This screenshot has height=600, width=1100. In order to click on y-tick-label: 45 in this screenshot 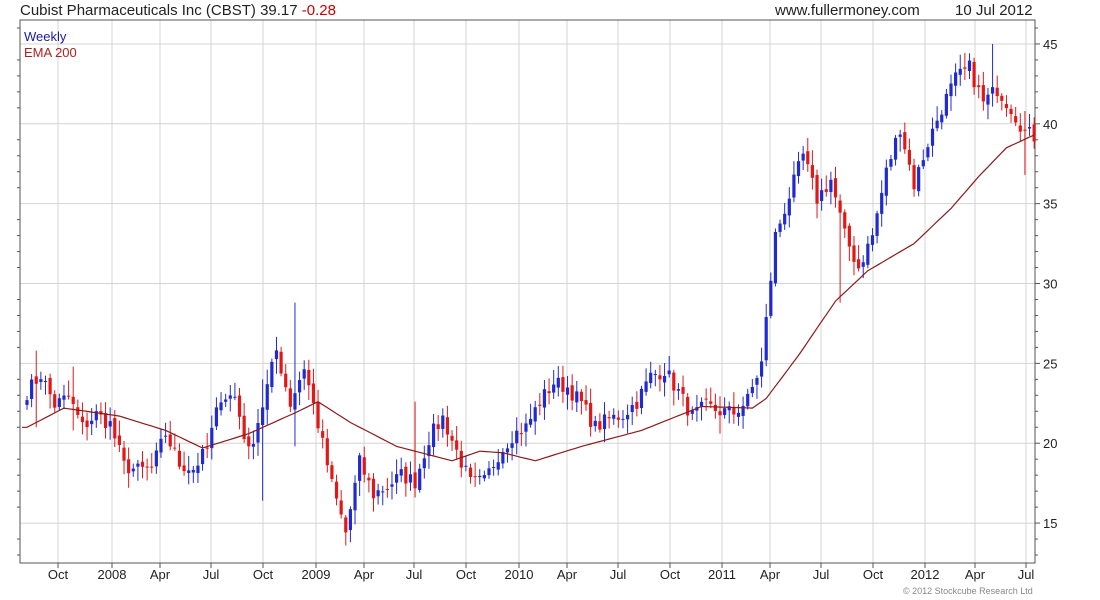, I will do `click(1050, 44)`.